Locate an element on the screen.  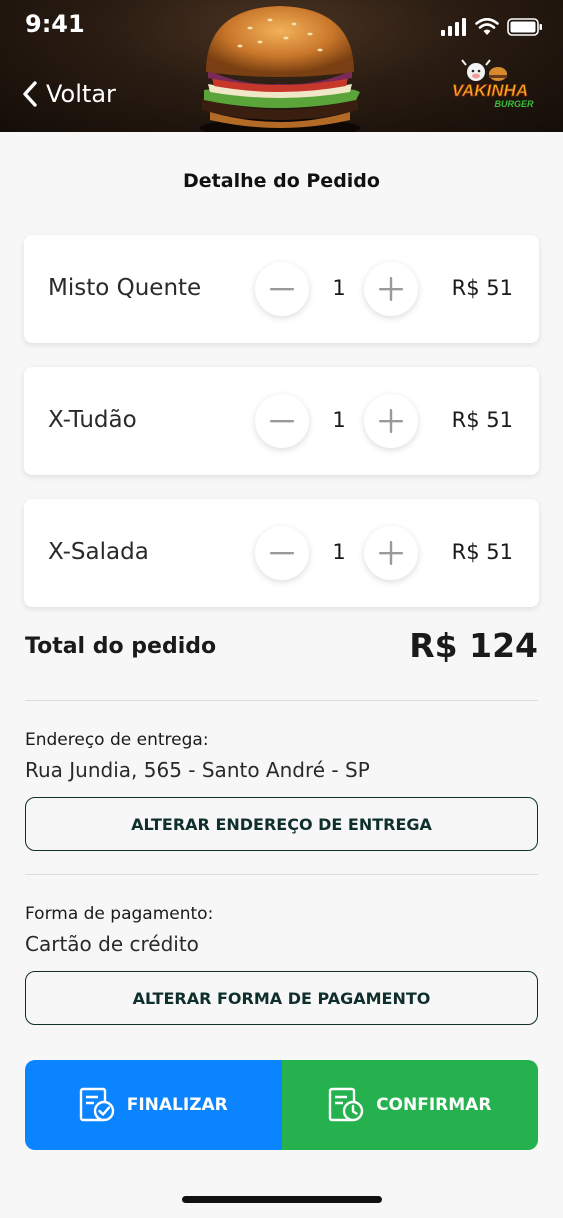
status-time: 9:41 is located at coordinates (55, 24).